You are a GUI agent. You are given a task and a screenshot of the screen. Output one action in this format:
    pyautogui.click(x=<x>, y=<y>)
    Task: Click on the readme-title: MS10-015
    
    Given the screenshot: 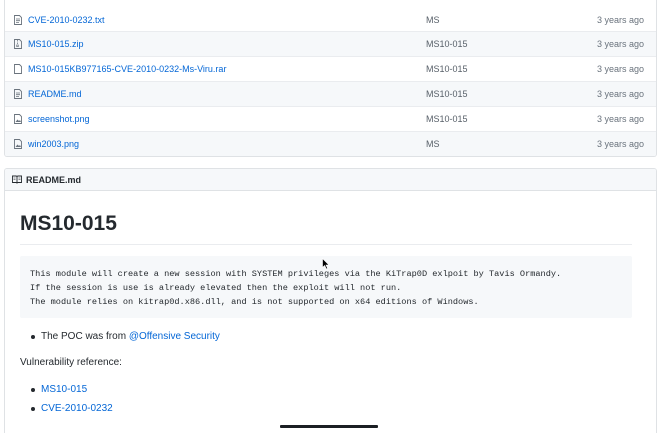 What is the action you would take?
    pyautogui.click(x=326, y=228)
    